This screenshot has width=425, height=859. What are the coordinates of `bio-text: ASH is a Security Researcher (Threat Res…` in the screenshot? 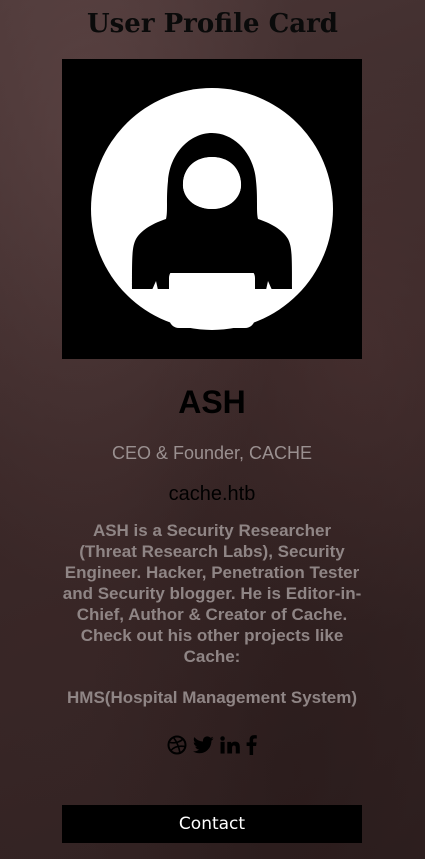 It's located at (212, 593).